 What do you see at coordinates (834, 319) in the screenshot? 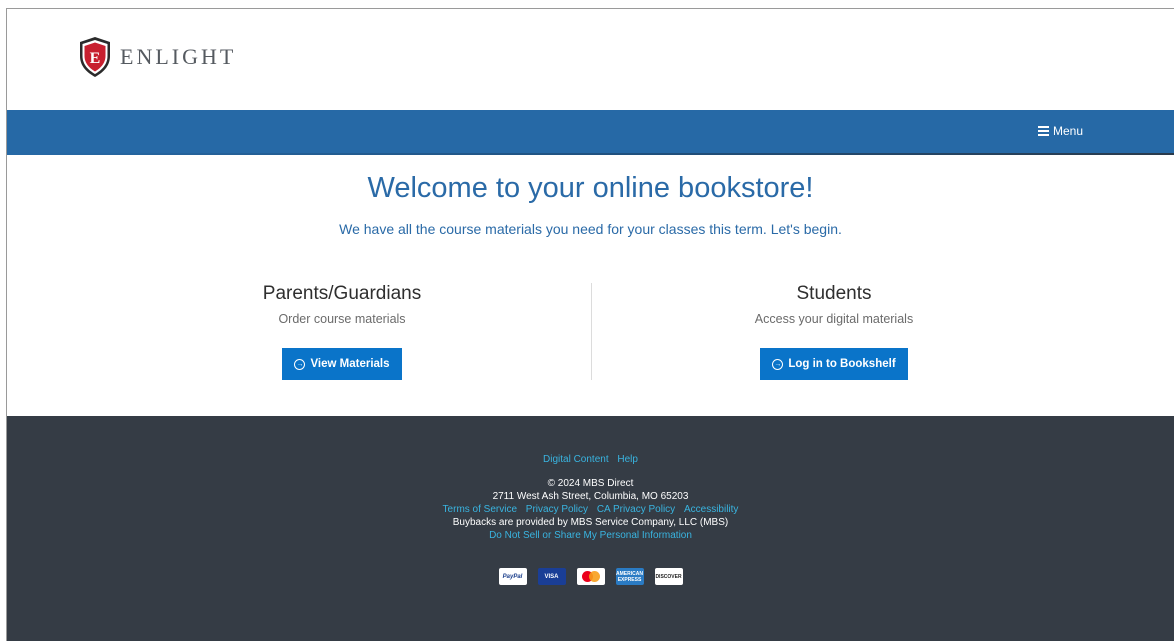
I see `students-description: Access your digital materials` at bounding box center [834, 319].